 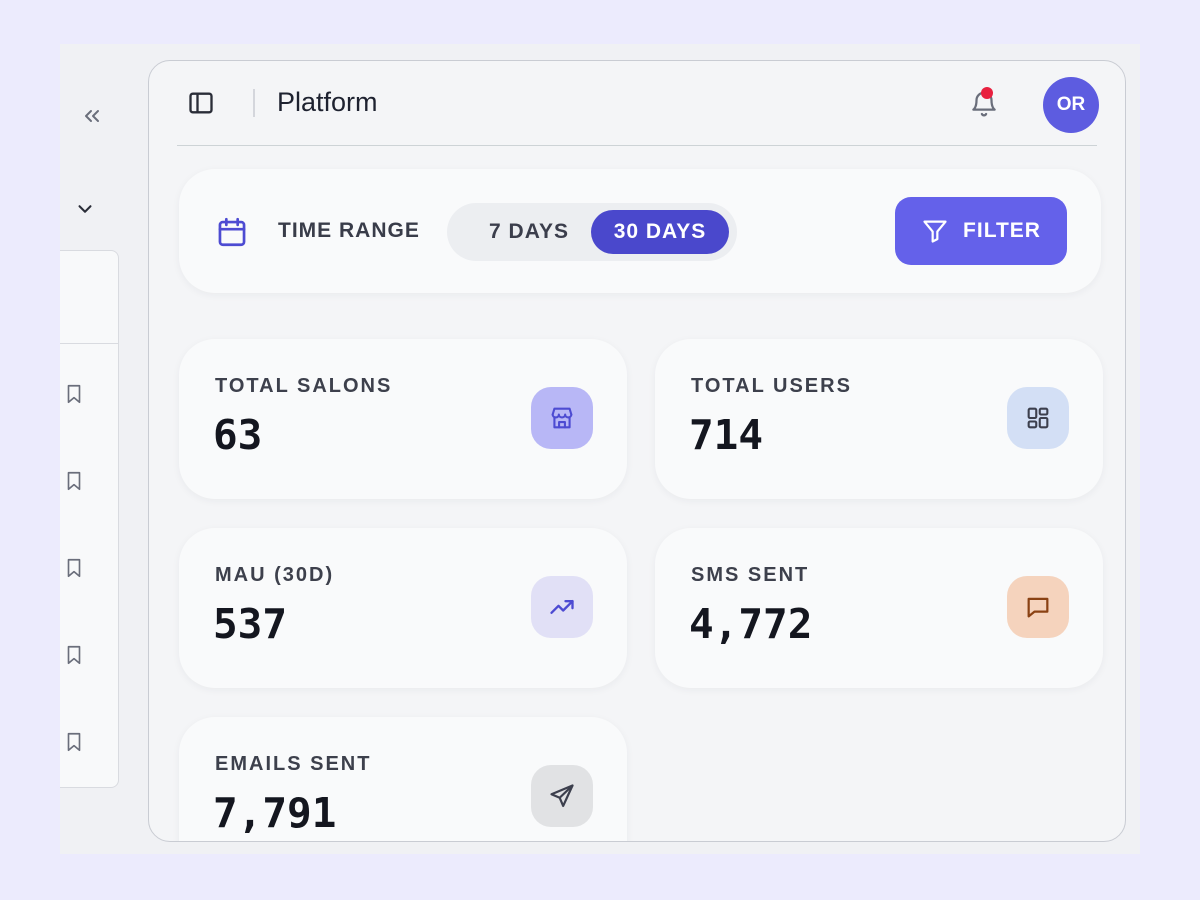 What do you see at coordinates (751, 624) in the screenshot?
I see `stat-value: 4,772` at bounding box center [751, 624].